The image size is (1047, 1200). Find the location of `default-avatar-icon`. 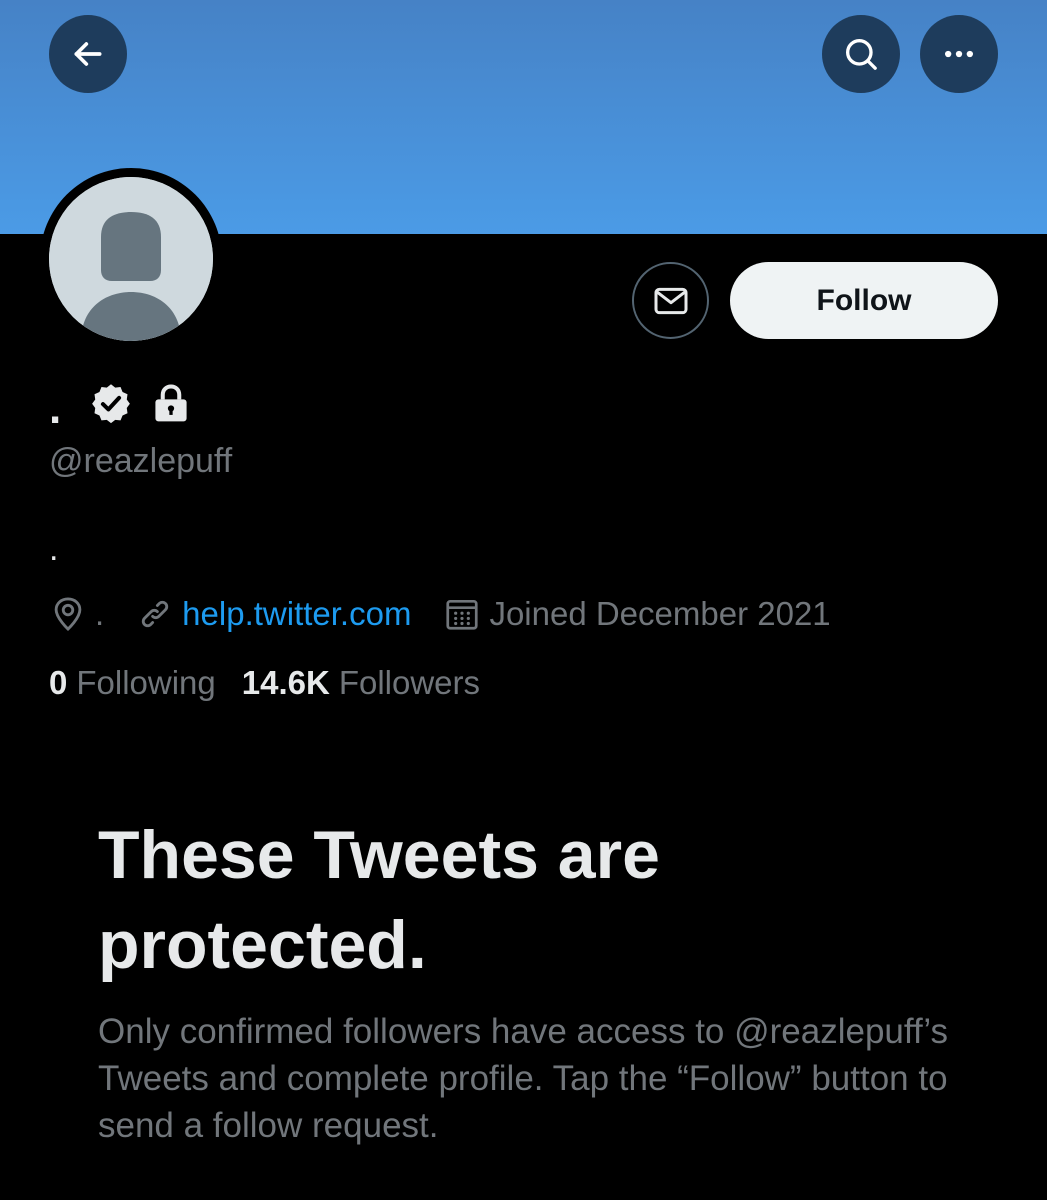

default-avatar-icon is located at coordinates (131, 259).